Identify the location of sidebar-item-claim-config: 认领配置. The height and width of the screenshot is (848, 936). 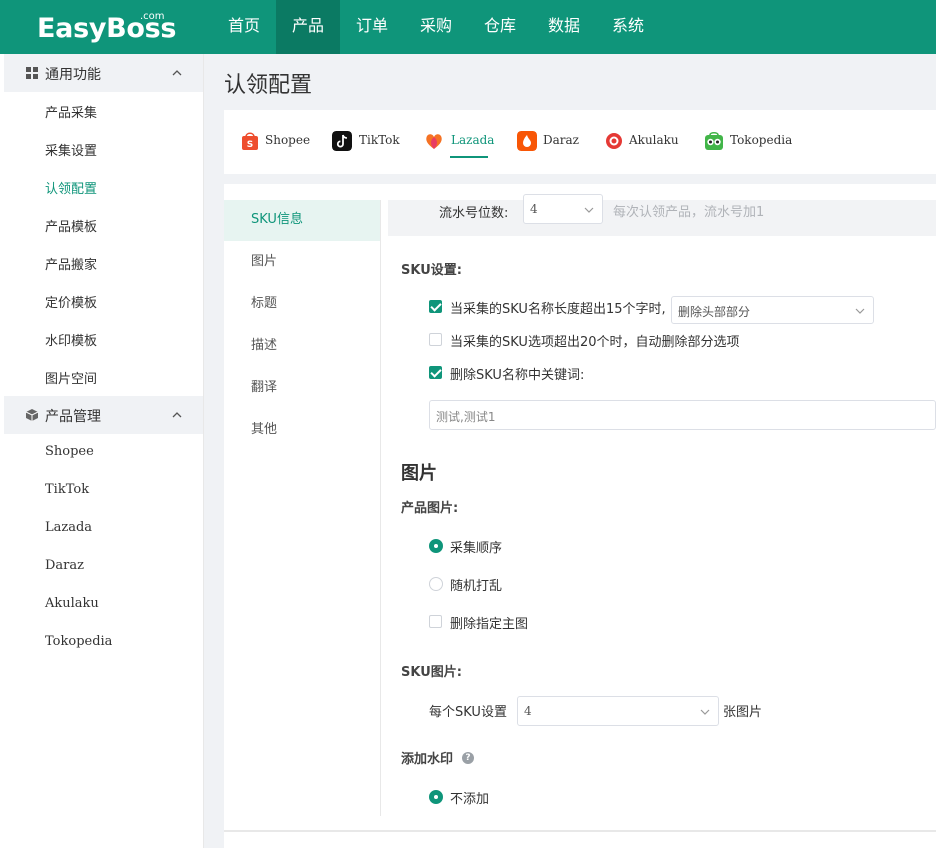
(71, 187).